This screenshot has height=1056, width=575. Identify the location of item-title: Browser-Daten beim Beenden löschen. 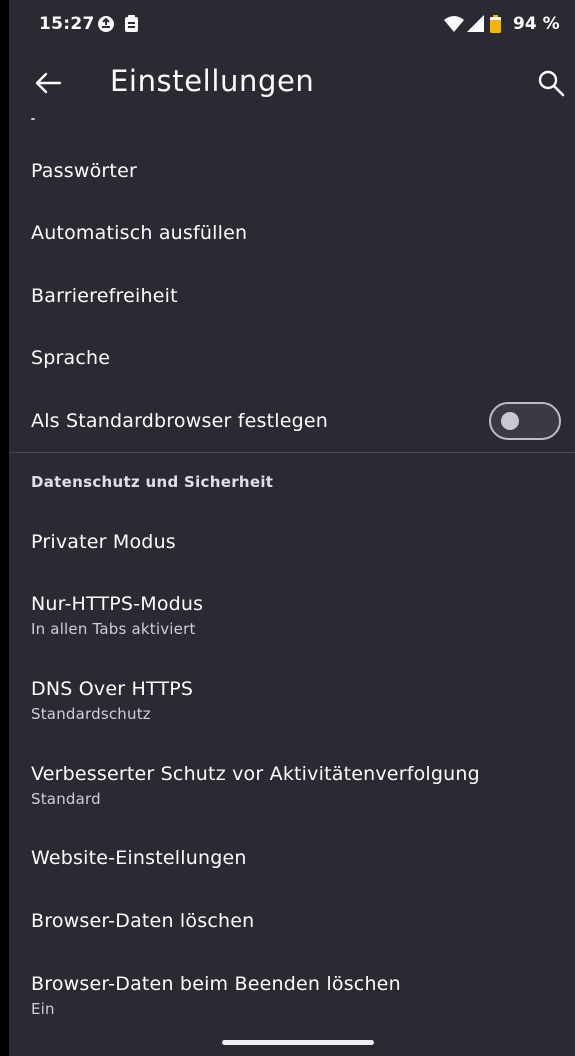
(216, 984).